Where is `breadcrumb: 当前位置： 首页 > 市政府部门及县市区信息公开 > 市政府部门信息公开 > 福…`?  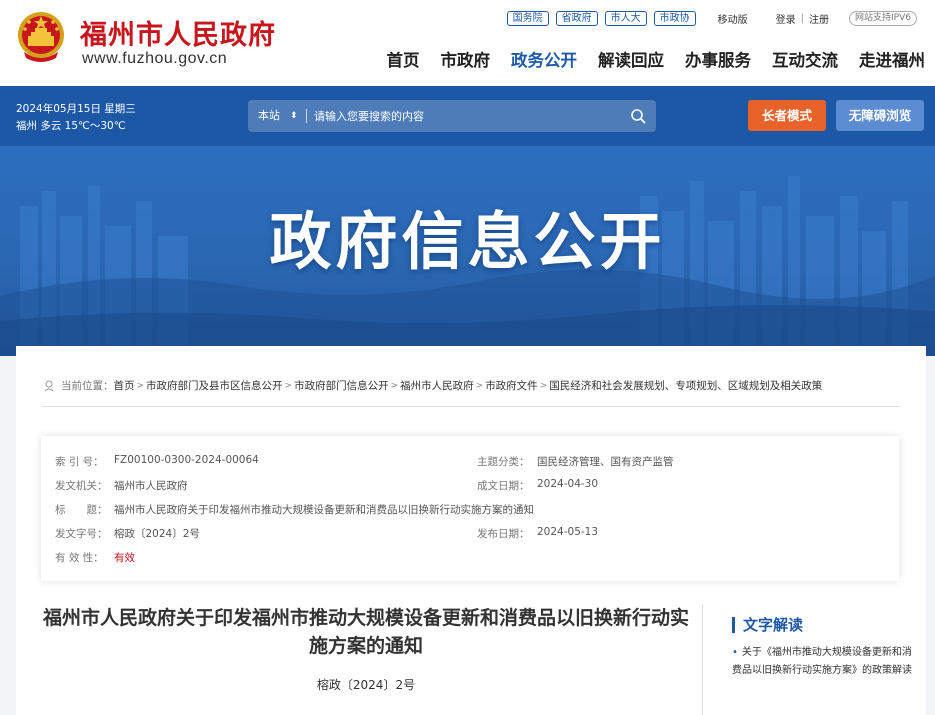
breadcrumb: 当前位置： 首页 > 市政府部门及县市区信息公开 > 市政府部门信息公开 > 福… is located at coordinates (433, 385).